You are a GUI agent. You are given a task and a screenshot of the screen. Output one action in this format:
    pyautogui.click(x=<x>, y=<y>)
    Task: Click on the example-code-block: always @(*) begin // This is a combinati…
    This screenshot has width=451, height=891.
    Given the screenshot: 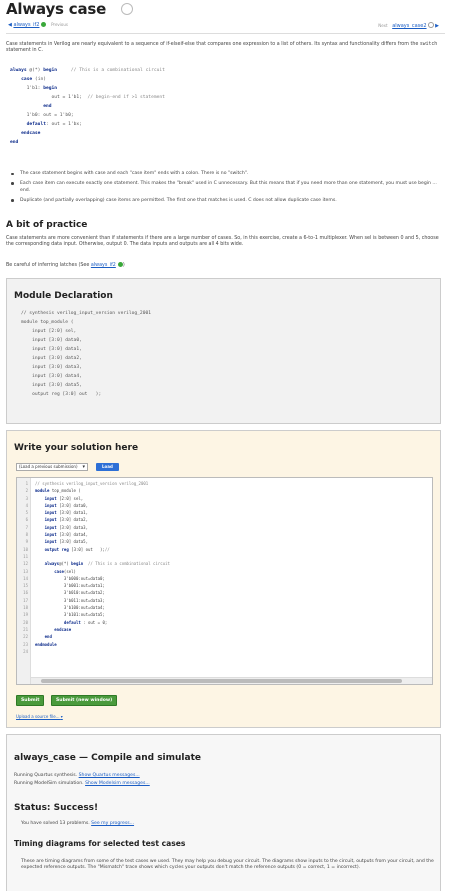 What is the action you would take?
    pyautogui.click(x=225, y=106)
    